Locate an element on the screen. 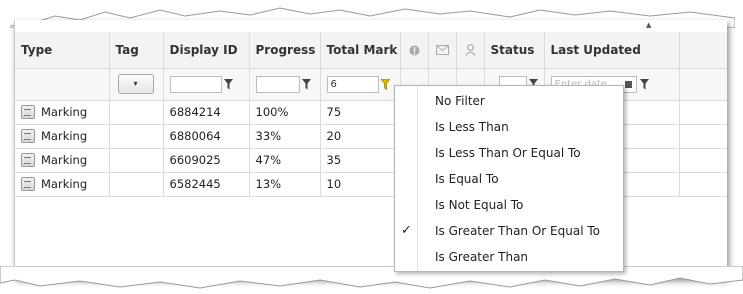 Image resolution: width=743 pixels, height=294 pixels. tag-filter-dropdown: ▾ is located at coordinates (135, 84).